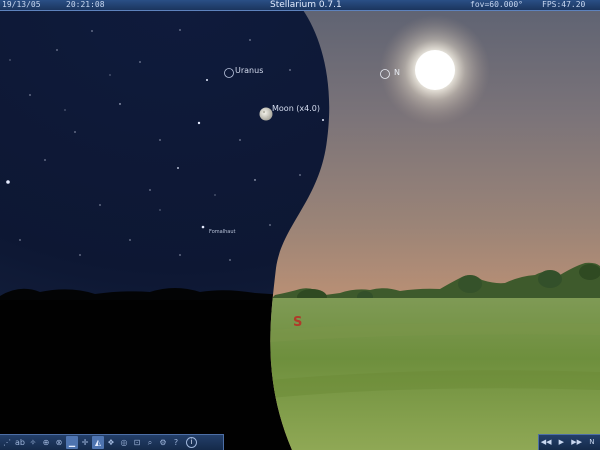  I want to click on constellation-art-icon: ✧, so click(33, 442).